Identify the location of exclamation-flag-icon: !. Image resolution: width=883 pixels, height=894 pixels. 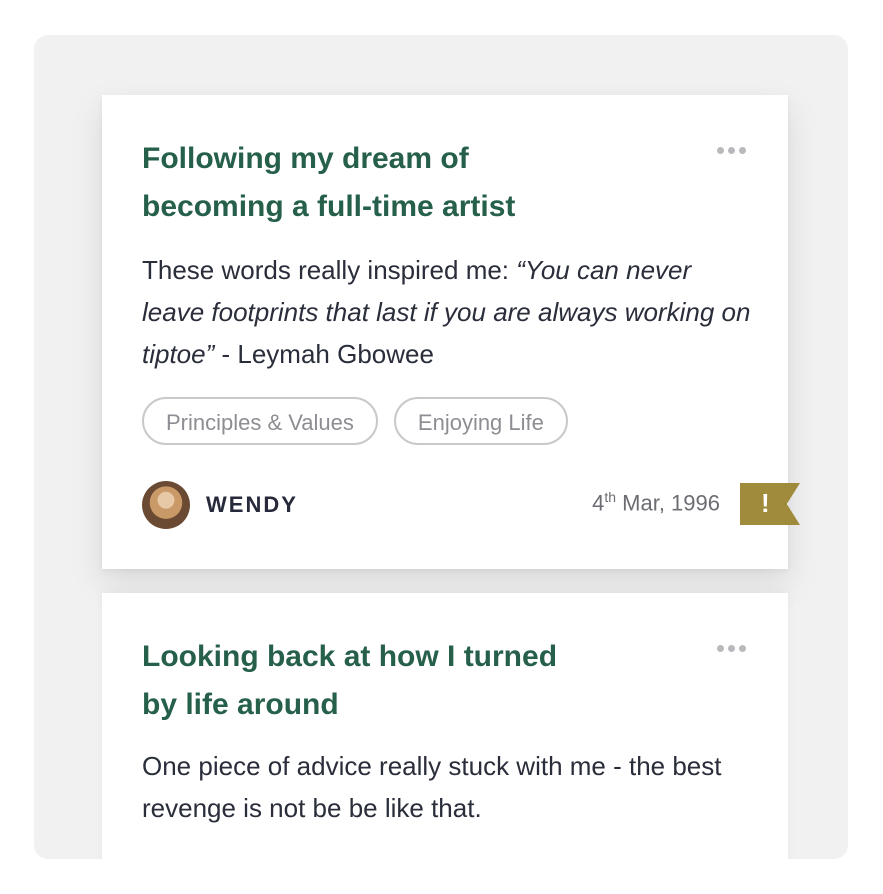
(770, 504).